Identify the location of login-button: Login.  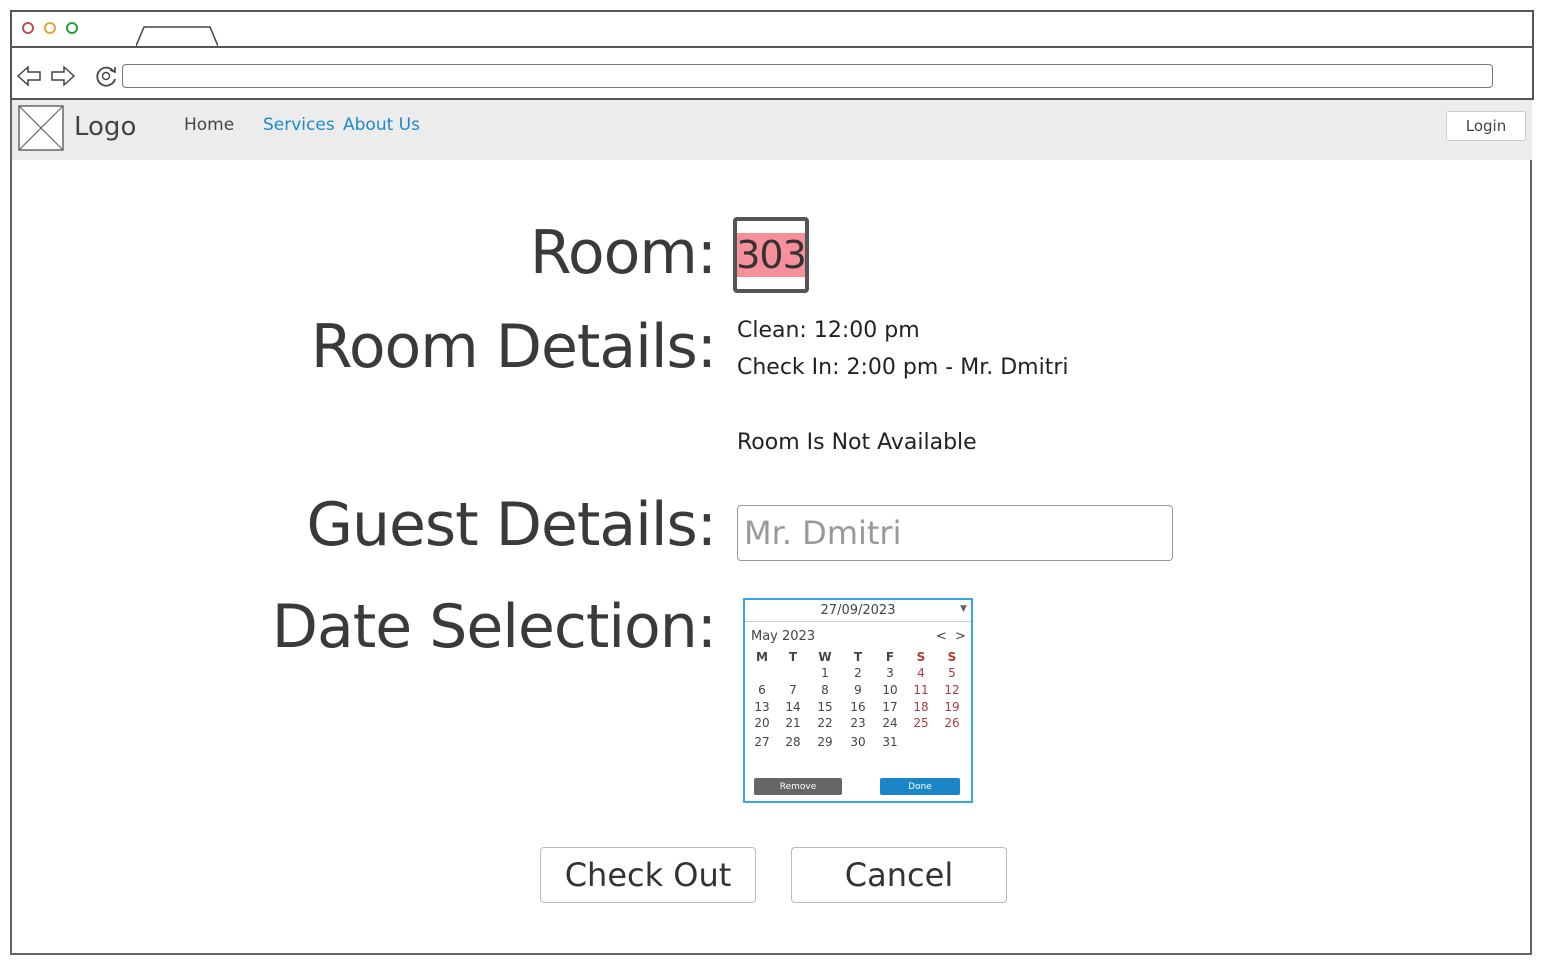
(1486, 126).